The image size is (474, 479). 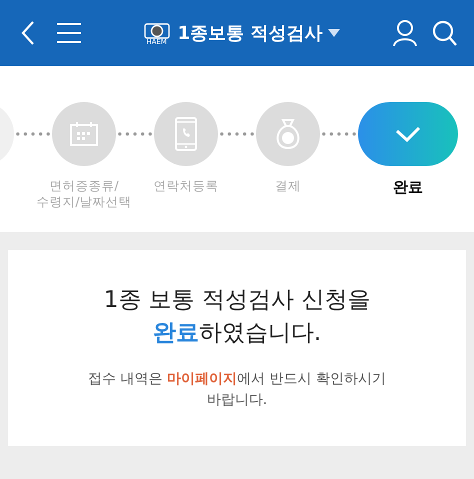 I want to click on phone-icon, so click(x=186, y=134).